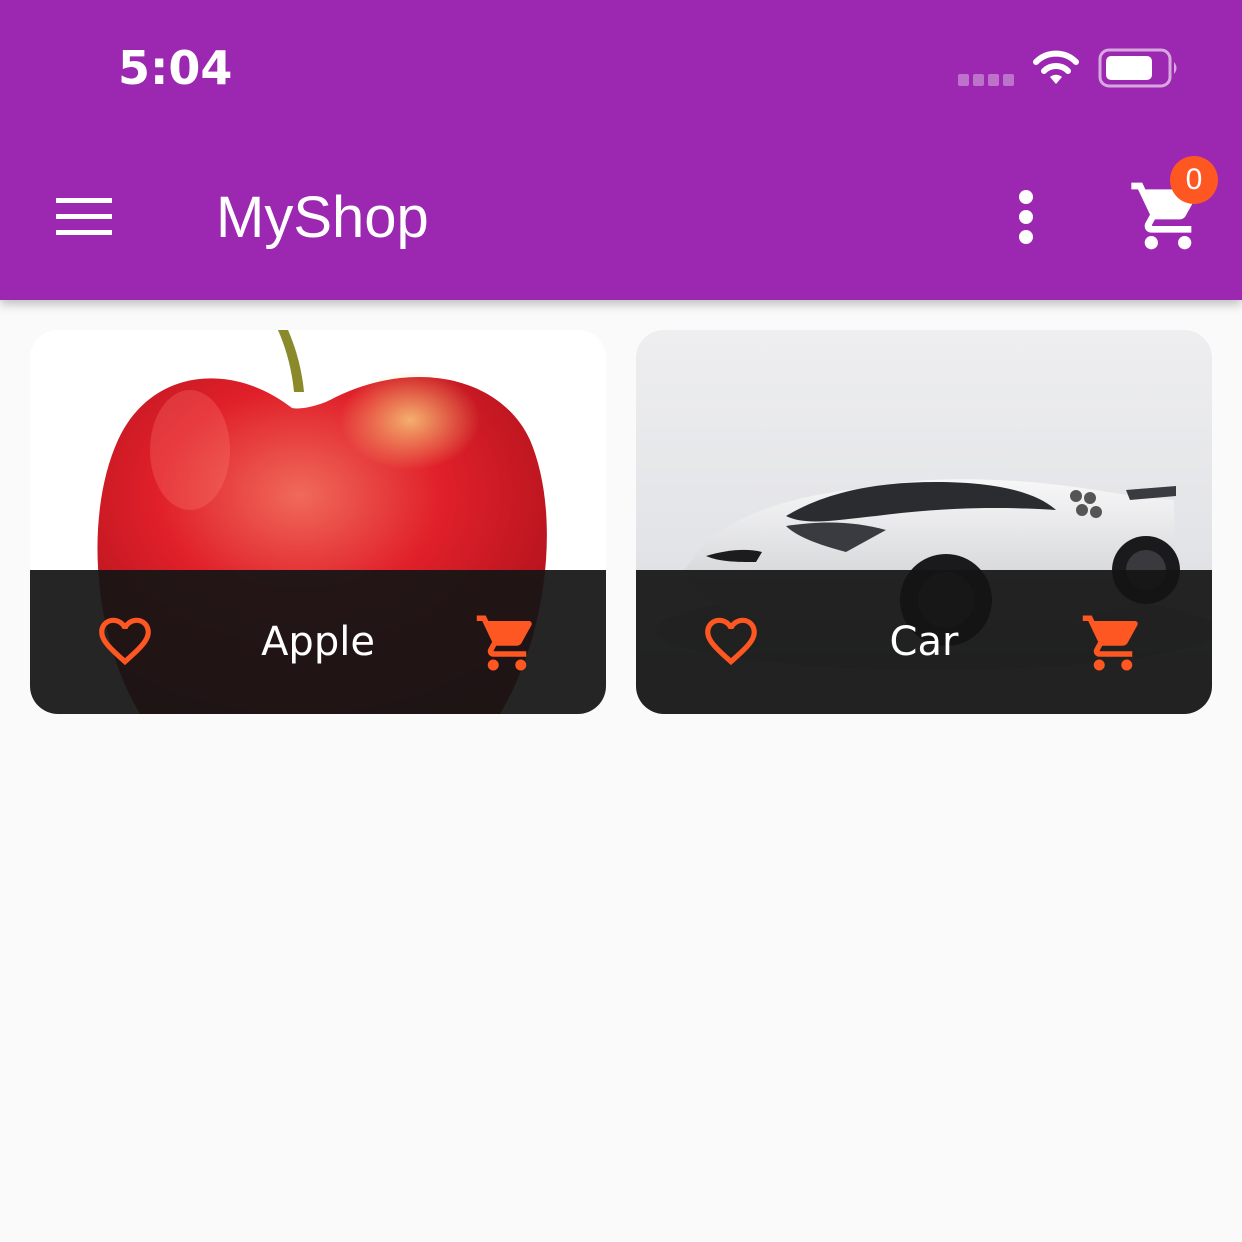 Image resolution: width=1242 pixels, height=1242 pixels. I want to click on product-footer: Car, so click(924, 642).